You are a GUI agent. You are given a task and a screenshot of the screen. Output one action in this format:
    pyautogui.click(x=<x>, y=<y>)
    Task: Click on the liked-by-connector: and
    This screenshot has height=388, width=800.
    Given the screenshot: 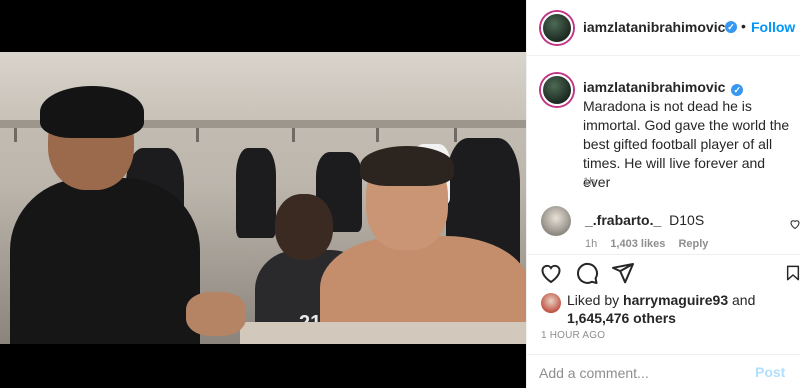 What is the action you would take?
    pyautogui.click(x=744, y=300)
    